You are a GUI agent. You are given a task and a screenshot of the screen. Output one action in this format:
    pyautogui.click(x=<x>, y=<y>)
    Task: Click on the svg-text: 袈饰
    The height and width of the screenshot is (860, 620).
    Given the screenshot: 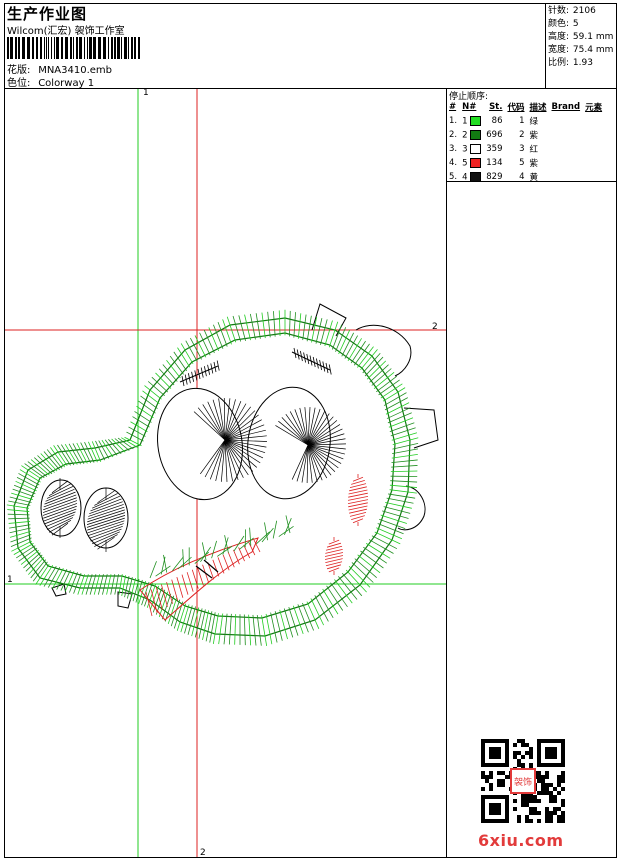 What is the action you would take?
    pyautogui.click(x=523, y=782)
    